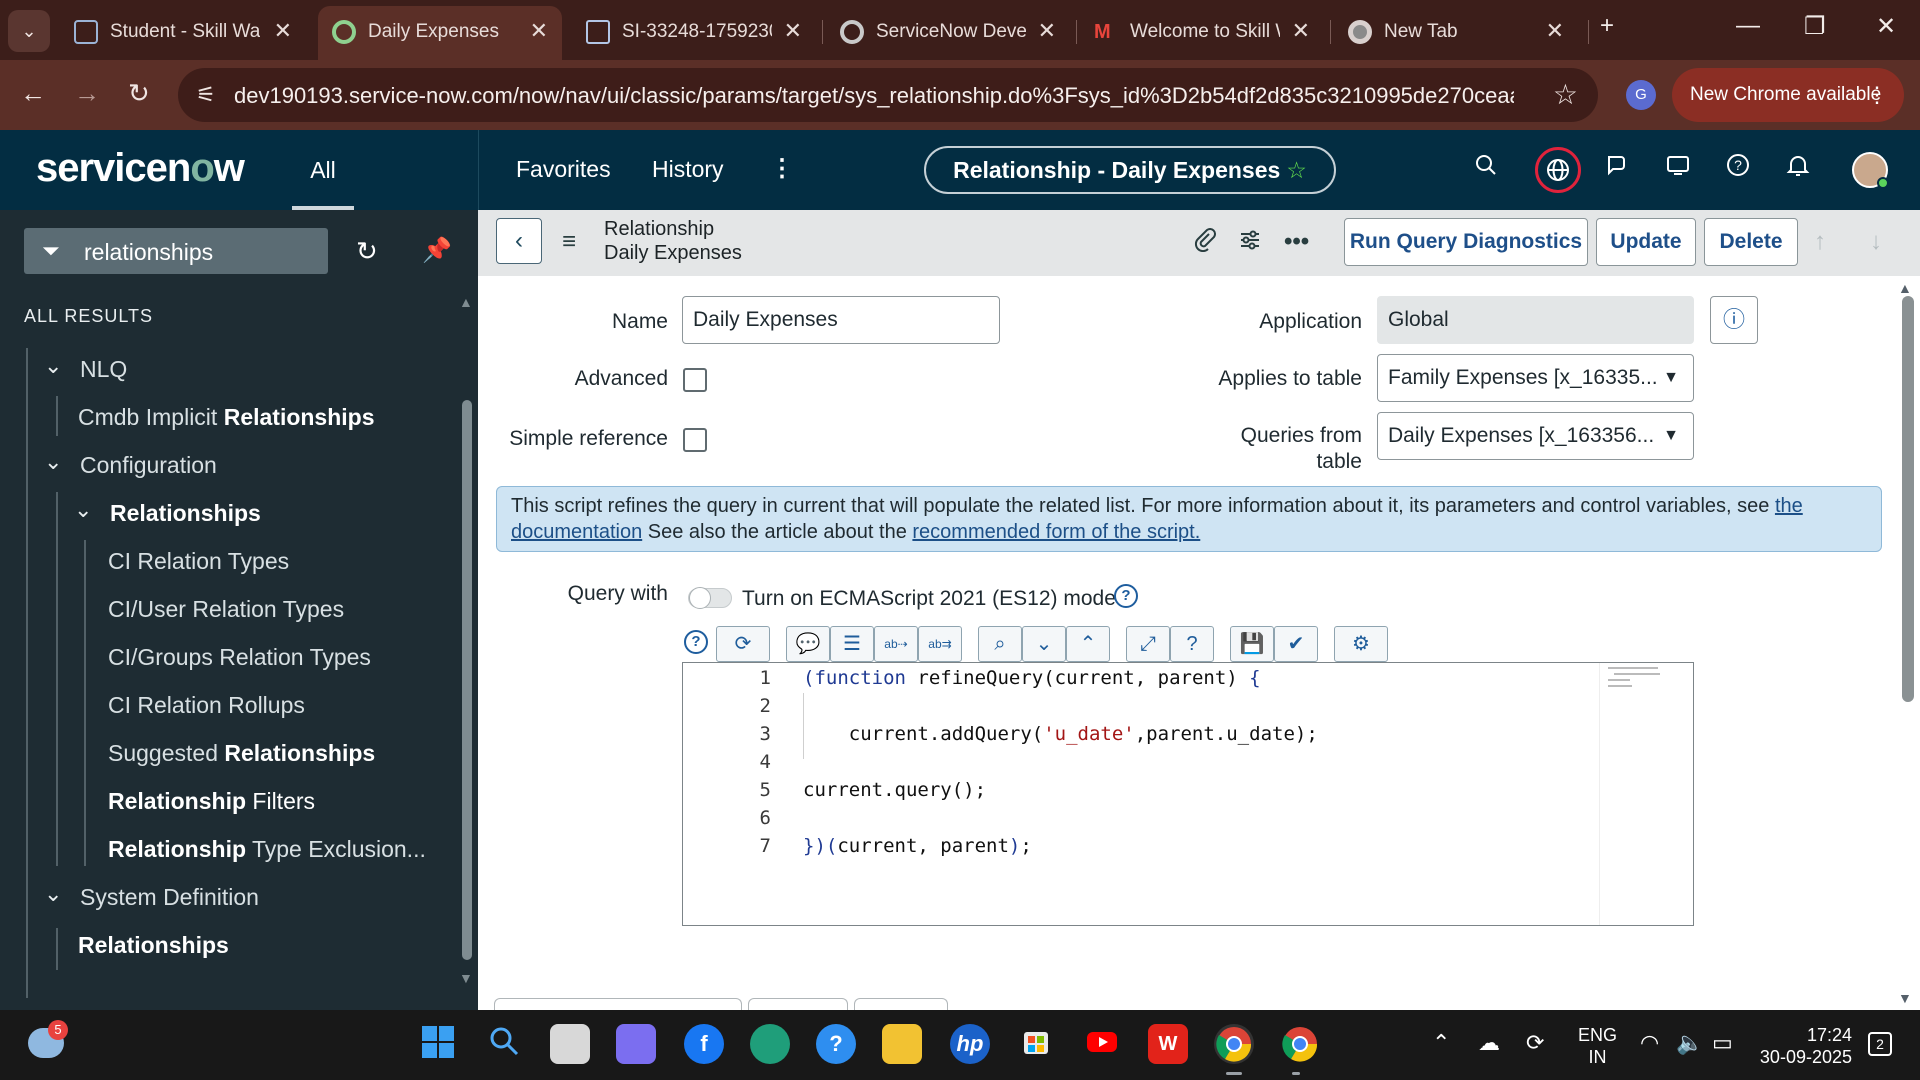 The image size is (1920, 1080). Describe the element at coordinates (206, 95) in the screenshot. I see `site-settings-icon: ⚟` at that location.